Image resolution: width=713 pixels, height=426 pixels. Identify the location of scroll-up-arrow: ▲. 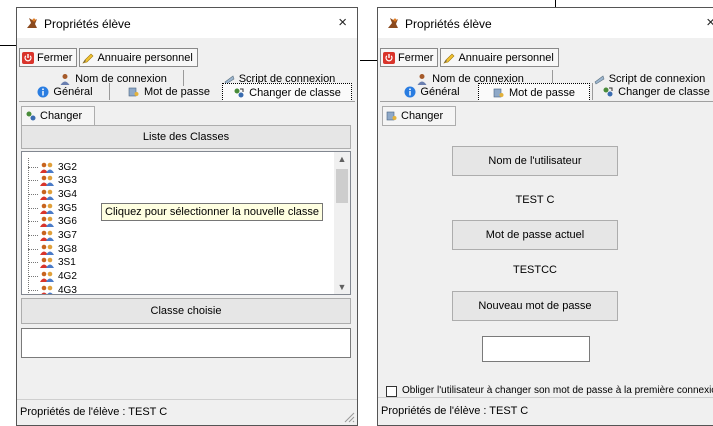
(342, 159).